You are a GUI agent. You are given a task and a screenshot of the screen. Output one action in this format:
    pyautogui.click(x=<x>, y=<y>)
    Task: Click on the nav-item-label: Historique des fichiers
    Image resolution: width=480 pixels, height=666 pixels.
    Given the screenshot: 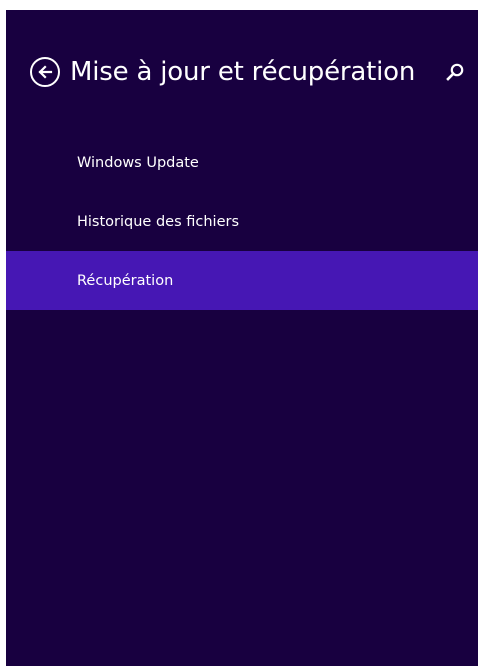 What is the action you would take?
    pyautogui.click(x=158, y=221)
    